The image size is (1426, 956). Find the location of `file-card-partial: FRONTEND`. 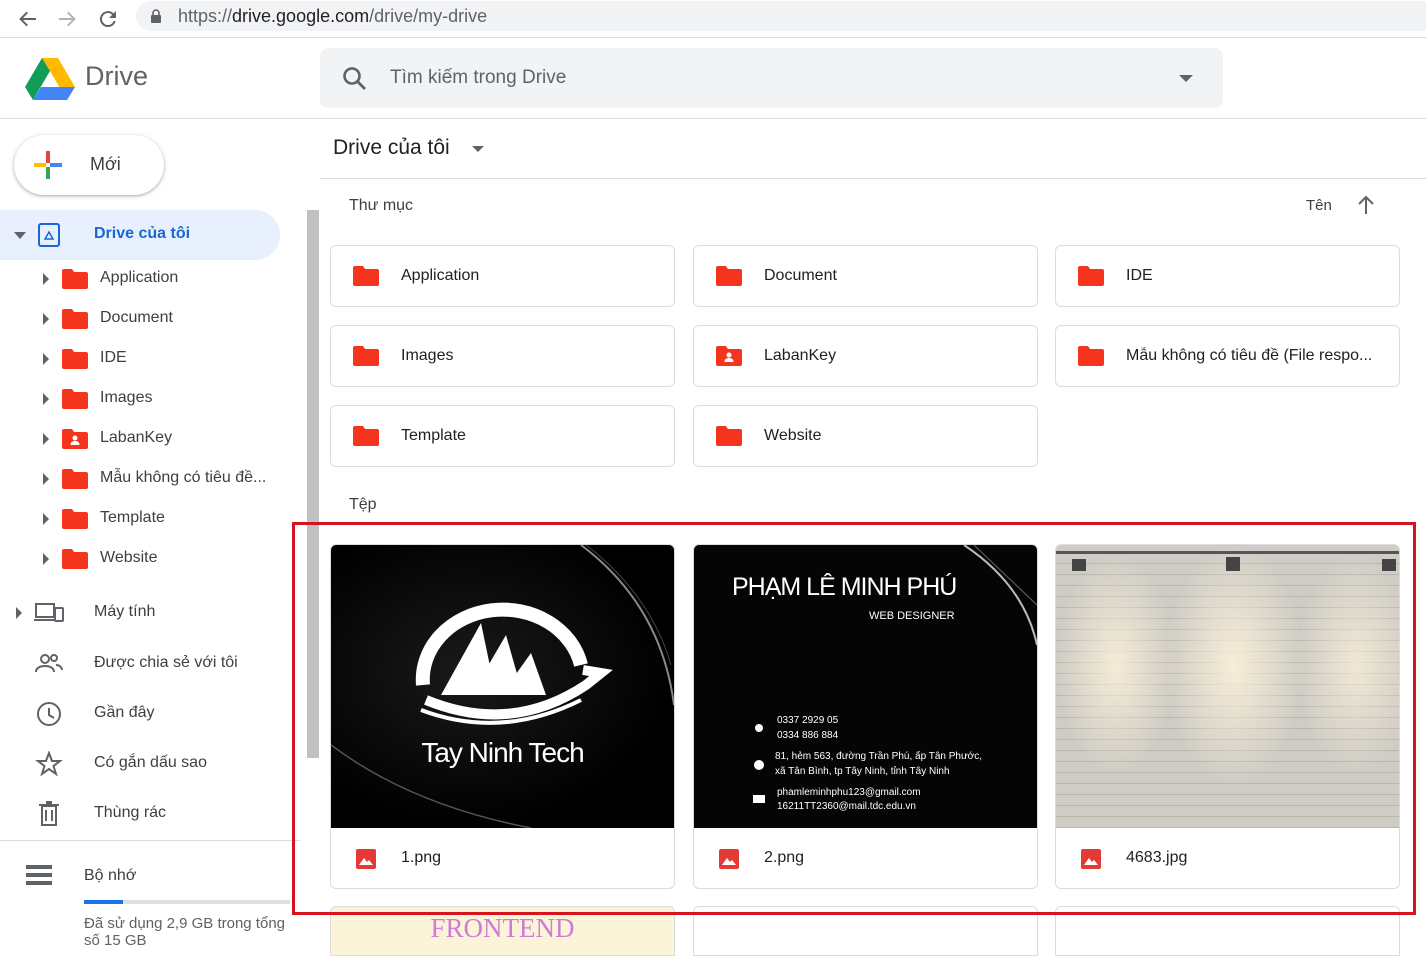

file-card-partial: FRONTEND is located at coordinates (502, 931).